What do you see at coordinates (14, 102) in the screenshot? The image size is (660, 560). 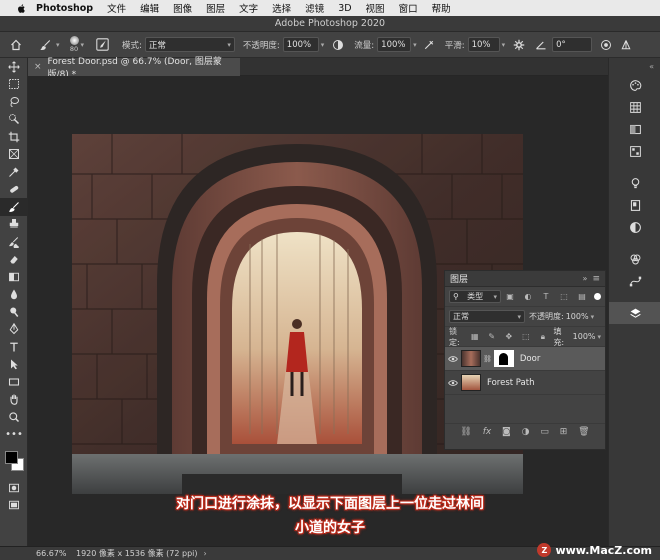 I see `lasso-tool` at bounding box center [14, 102].